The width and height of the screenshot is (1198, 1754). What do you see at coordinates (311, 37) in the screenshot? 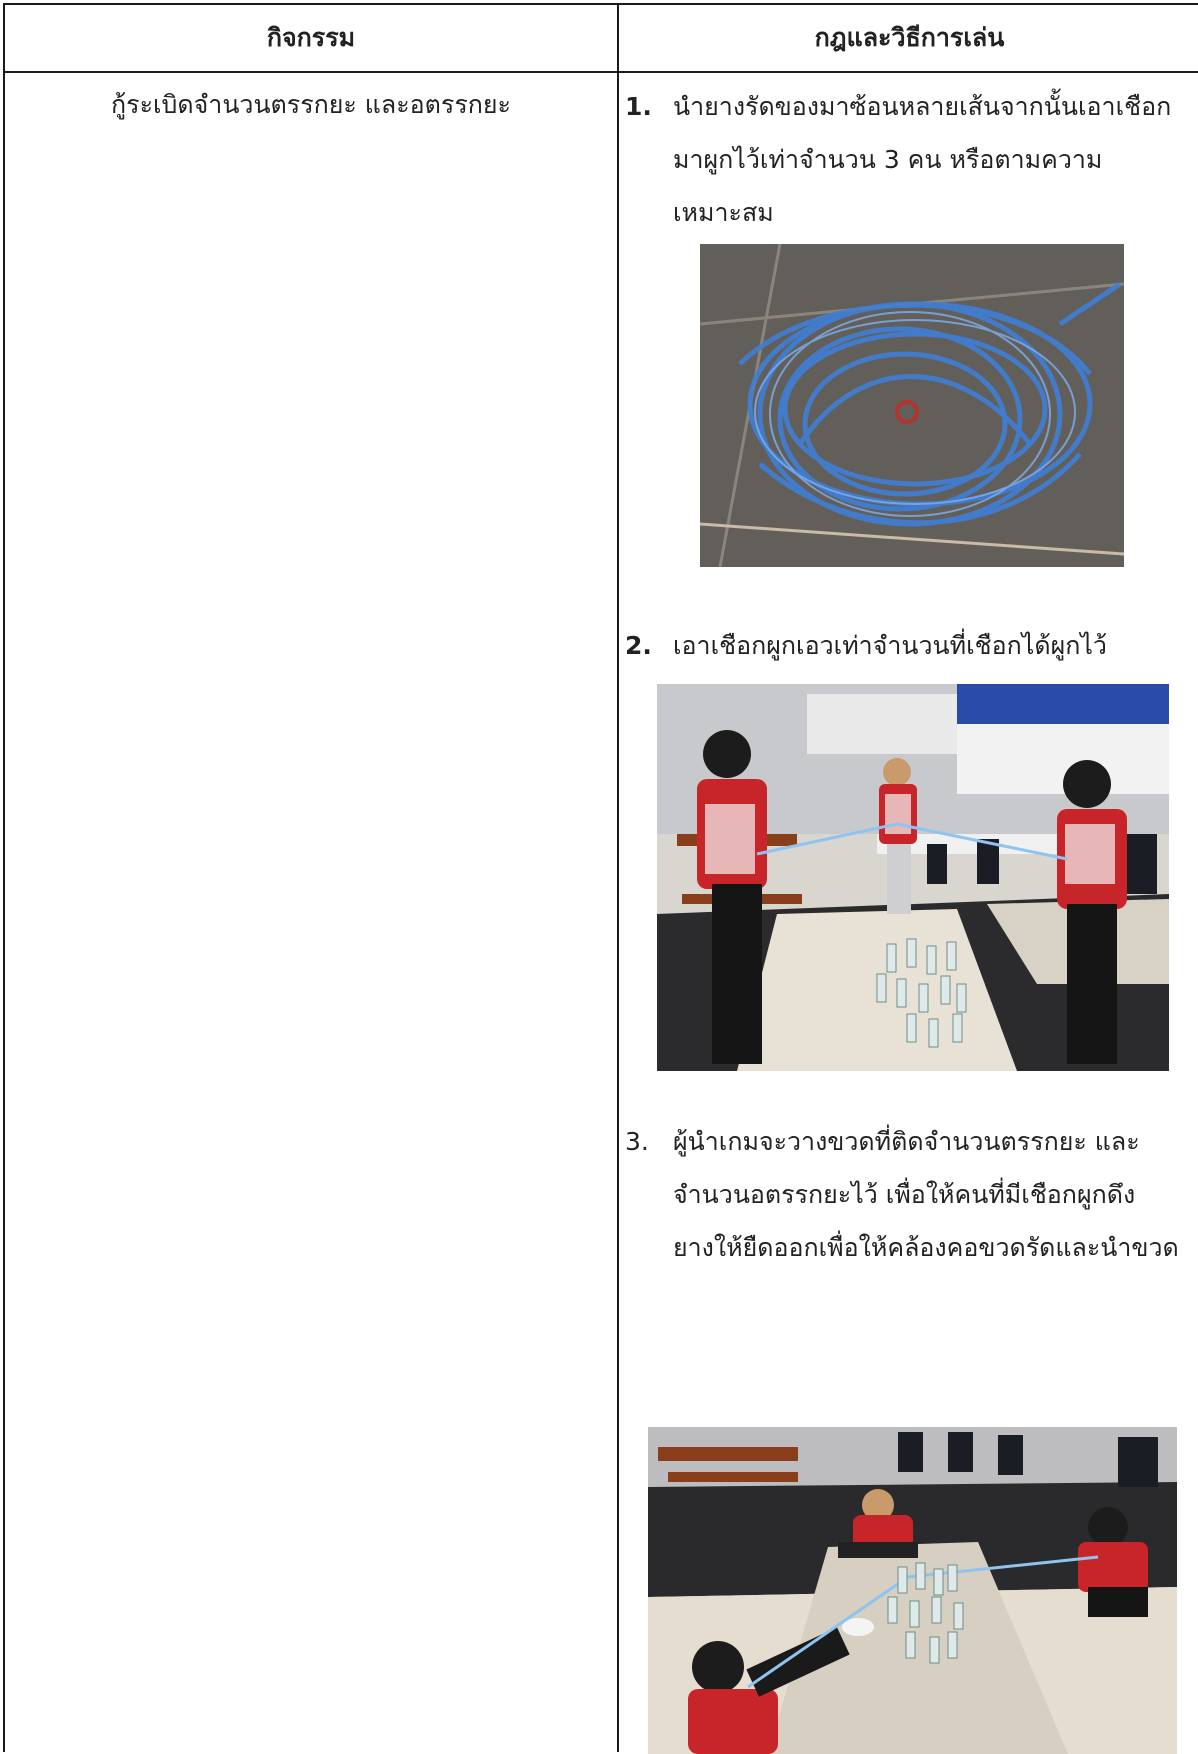
I see `header-activity: กิจกรรม` at bounding box center [311, 37].